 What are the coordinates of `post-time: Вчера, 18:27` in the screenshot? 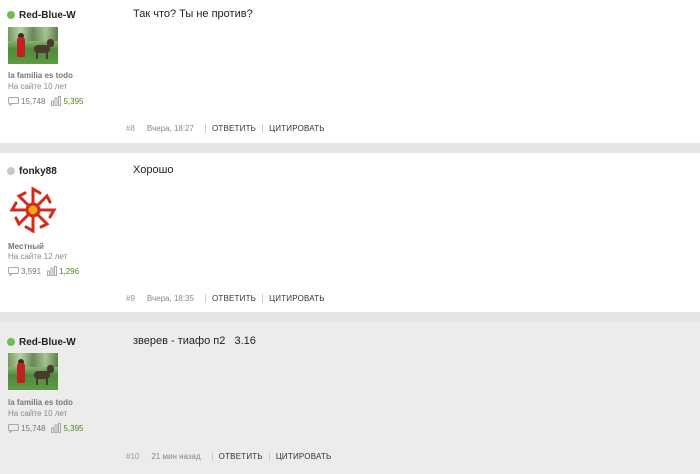 It's located at (176, 128).